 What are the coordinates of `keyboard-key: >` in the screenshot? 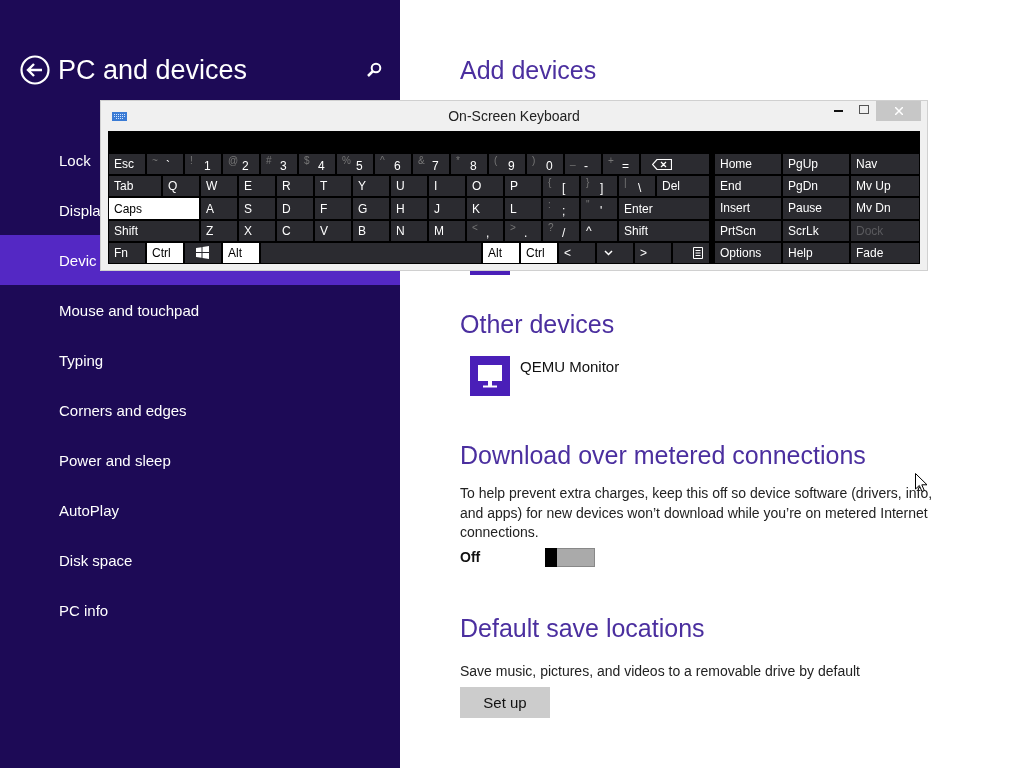 It's located at (653, 252).